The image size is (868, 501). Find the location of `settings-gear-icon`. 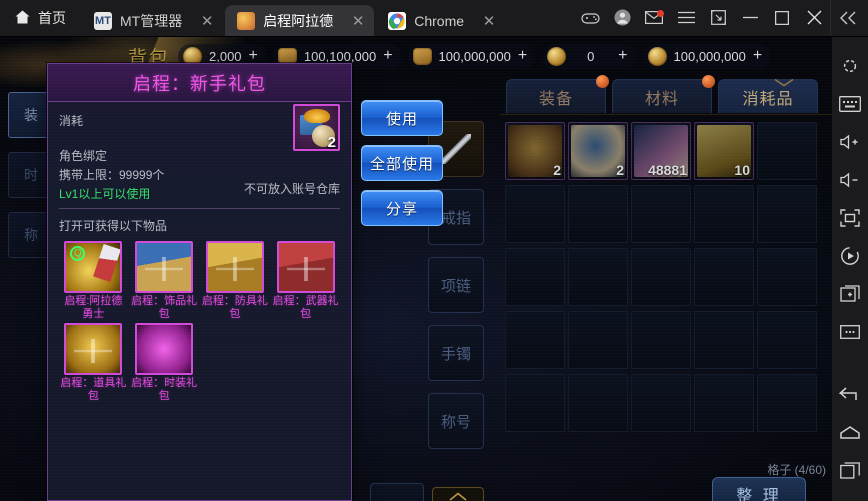

settings-gear-icon is located at coordinates (850, 66).